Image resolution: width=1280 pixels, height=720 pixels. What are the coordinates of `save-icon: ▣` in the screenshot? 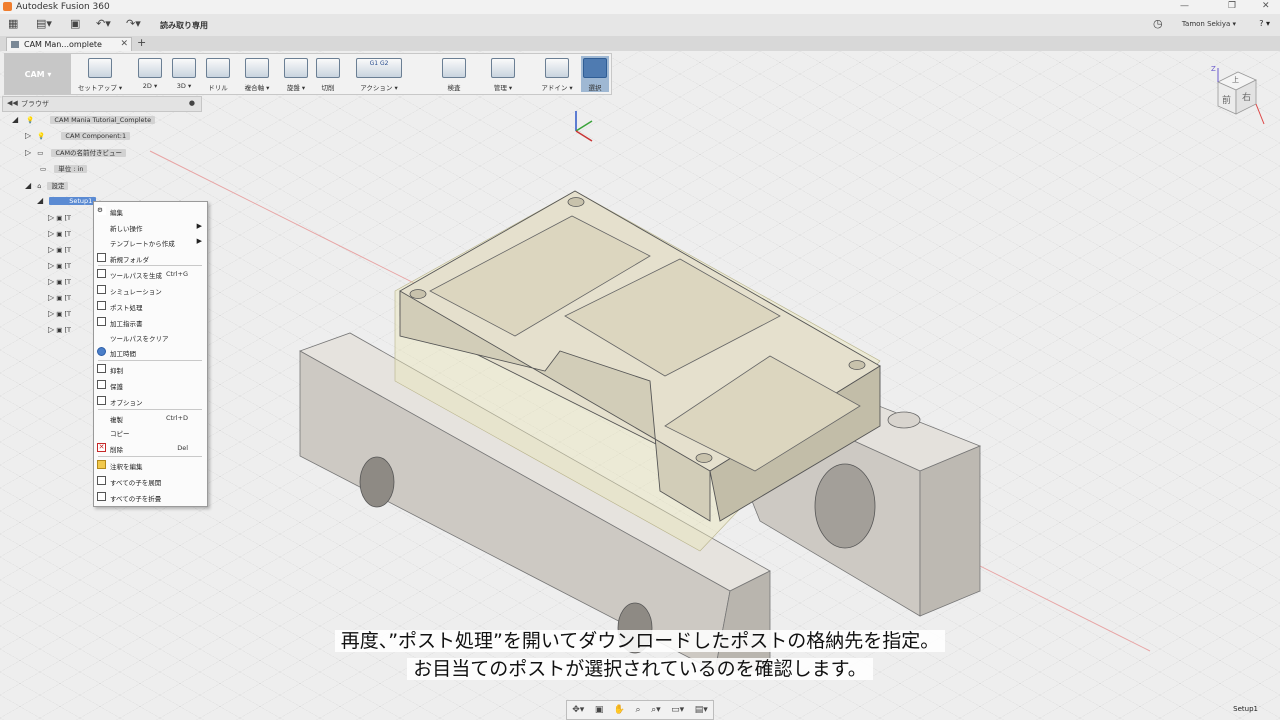 It's located at (75, 23).